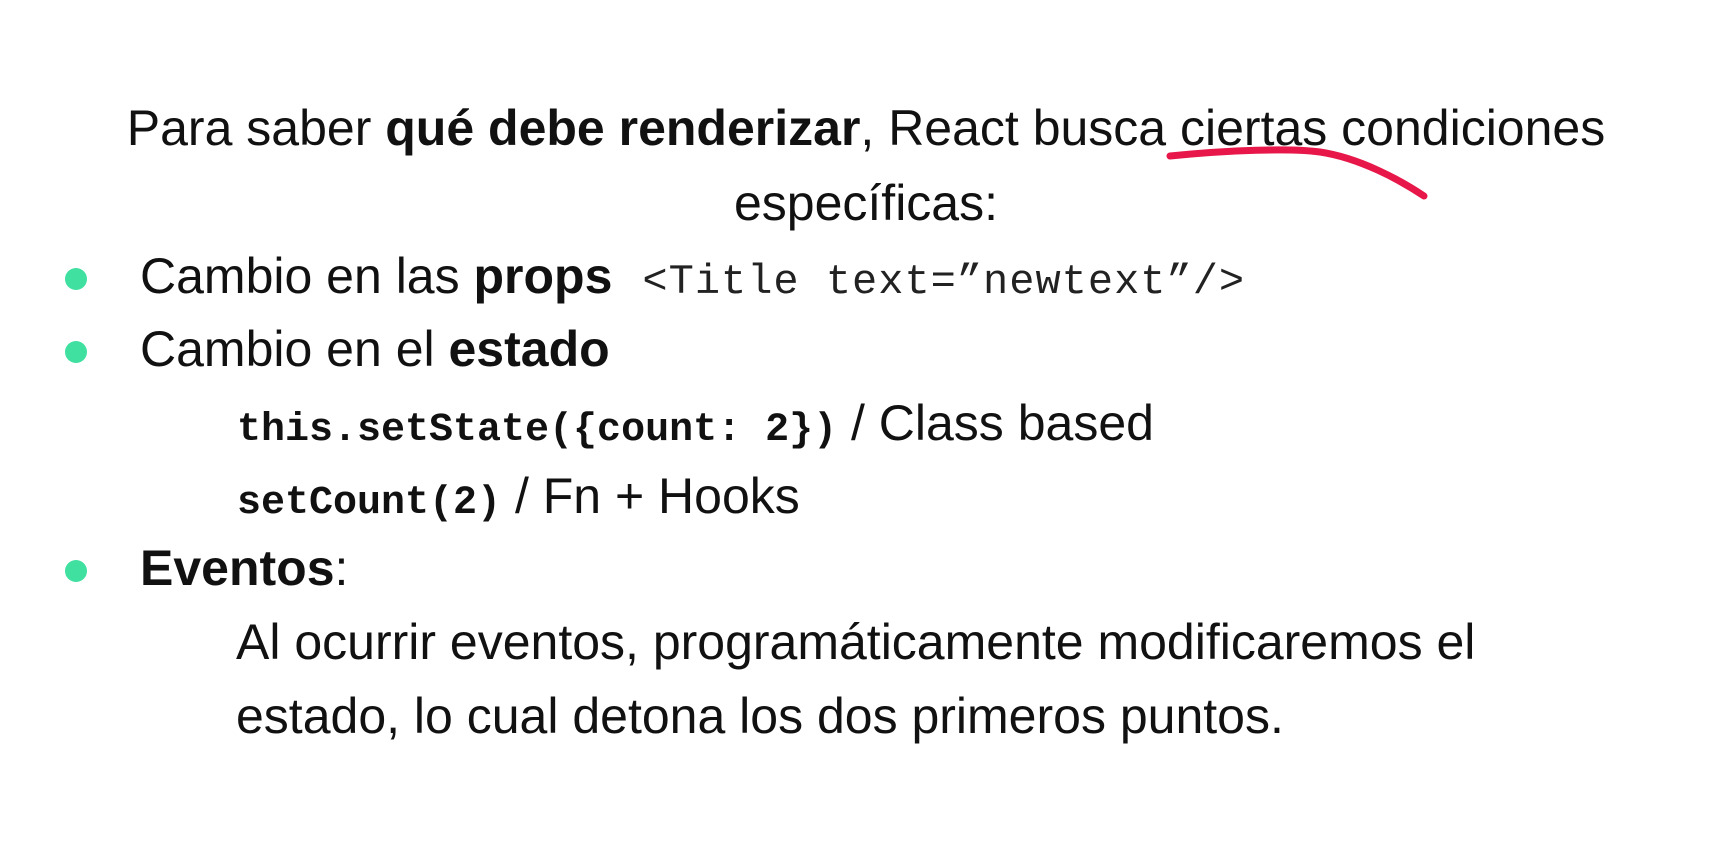 This screenshot has width=1732, height=852. What do you see at coordinates (529, 349) in the screenshot?
I see `bullet-estado-bold: estado` at bounding box center [529, 349].